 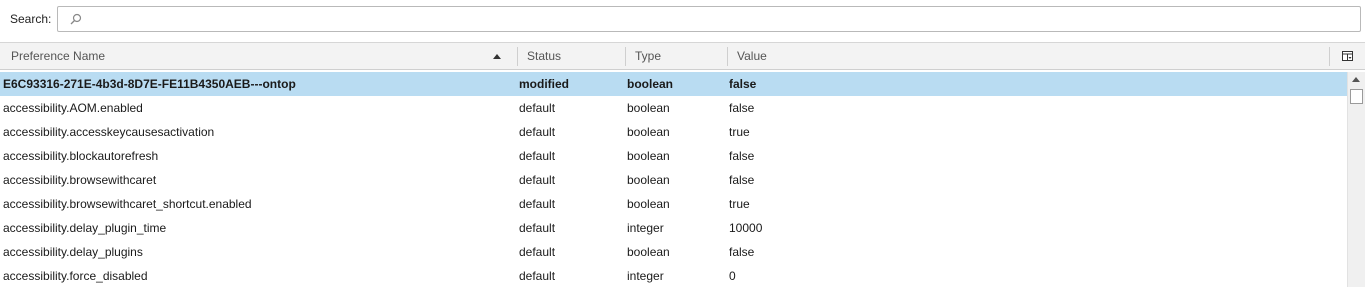 I want to click on vertical-scrollbar, so click(x=1356, y=179).